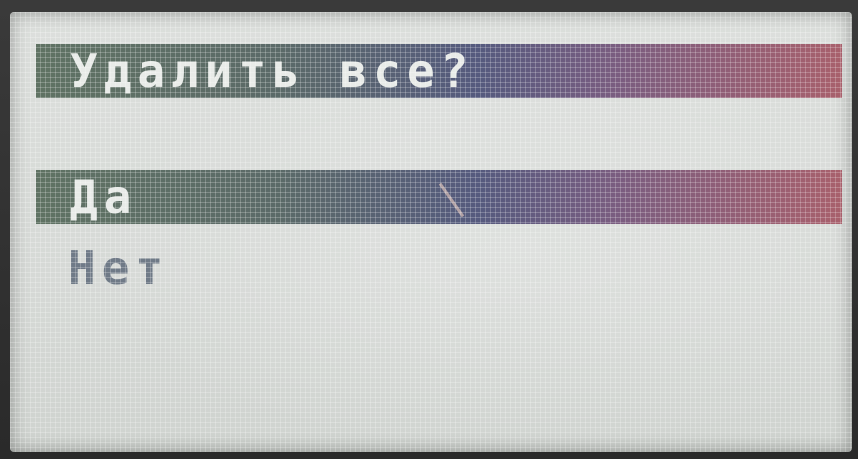 This screenshot has height=459, width=858. Describe the element at coordinates (272, 71) in the screenshot. I see `dialog-title: Удалить все?` at that location.